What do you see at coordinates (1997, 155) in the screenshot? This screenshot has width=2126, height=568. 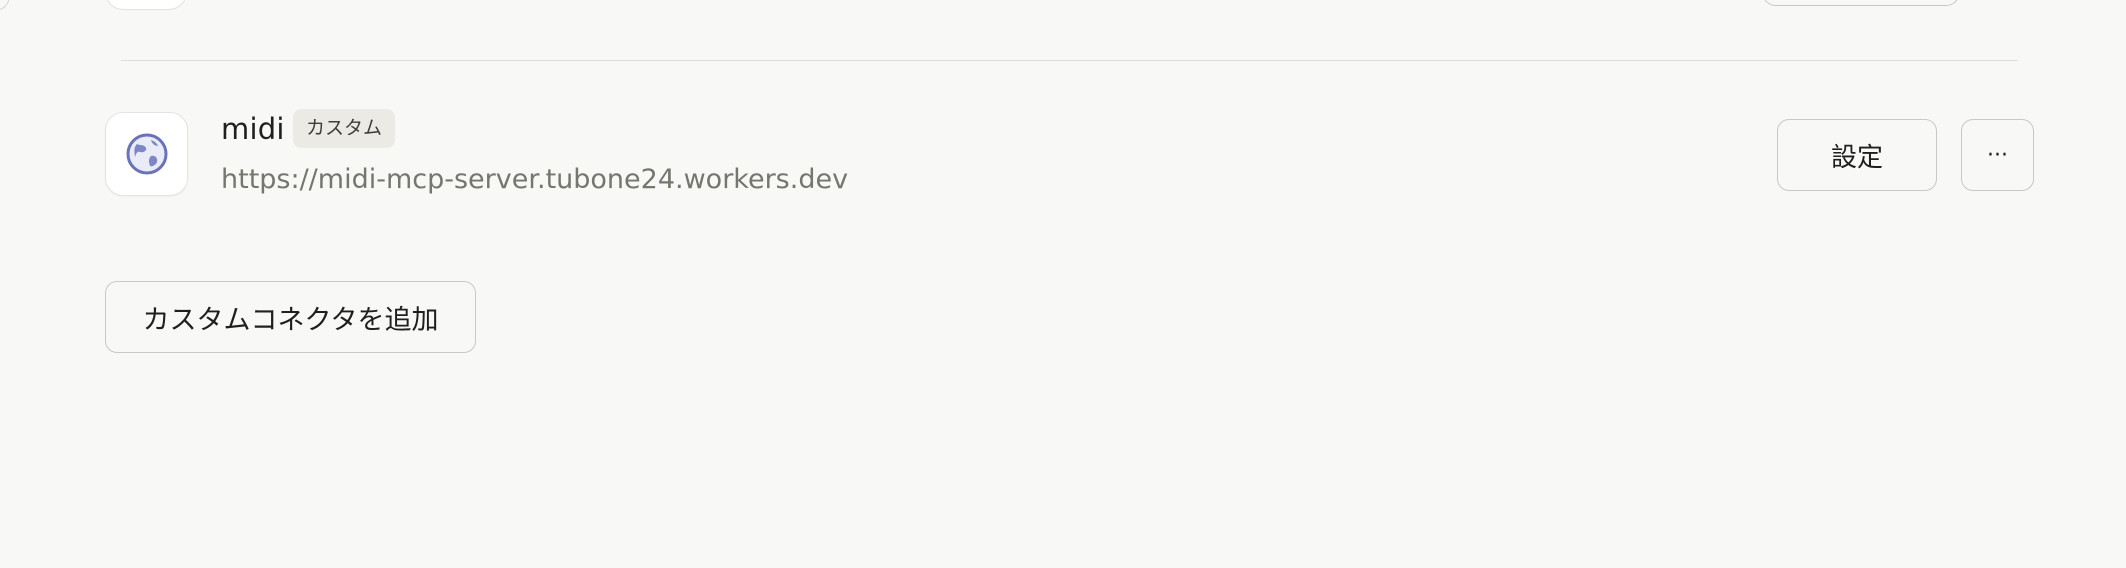 I see `more-options-button: ···` at bounding box center [1997, 155].